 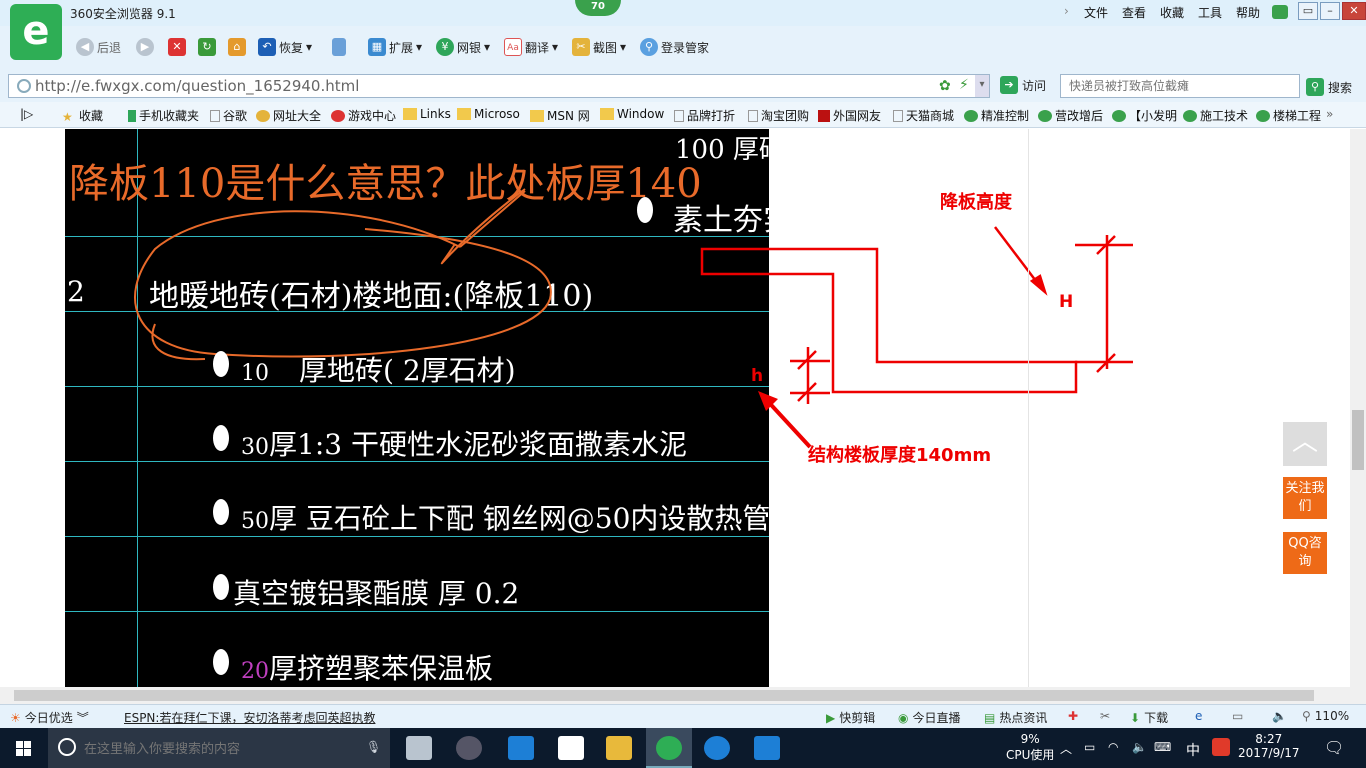 I want to click on sidebar-toggle-icon: |▷, so click(x=26, y=114).